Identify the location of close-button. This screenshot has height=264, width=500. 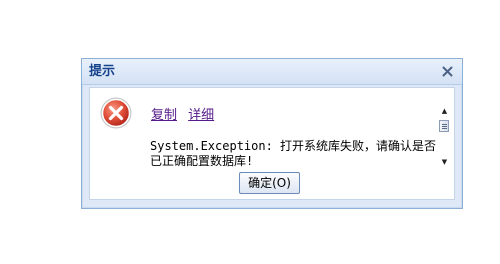
(447, 71).